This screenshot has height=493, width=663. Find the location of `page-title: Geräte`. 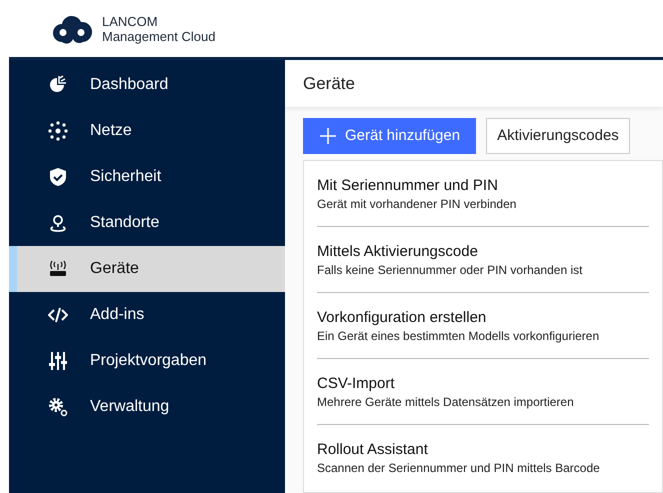

page-title: Geräte is located at coordinates (329, 83).